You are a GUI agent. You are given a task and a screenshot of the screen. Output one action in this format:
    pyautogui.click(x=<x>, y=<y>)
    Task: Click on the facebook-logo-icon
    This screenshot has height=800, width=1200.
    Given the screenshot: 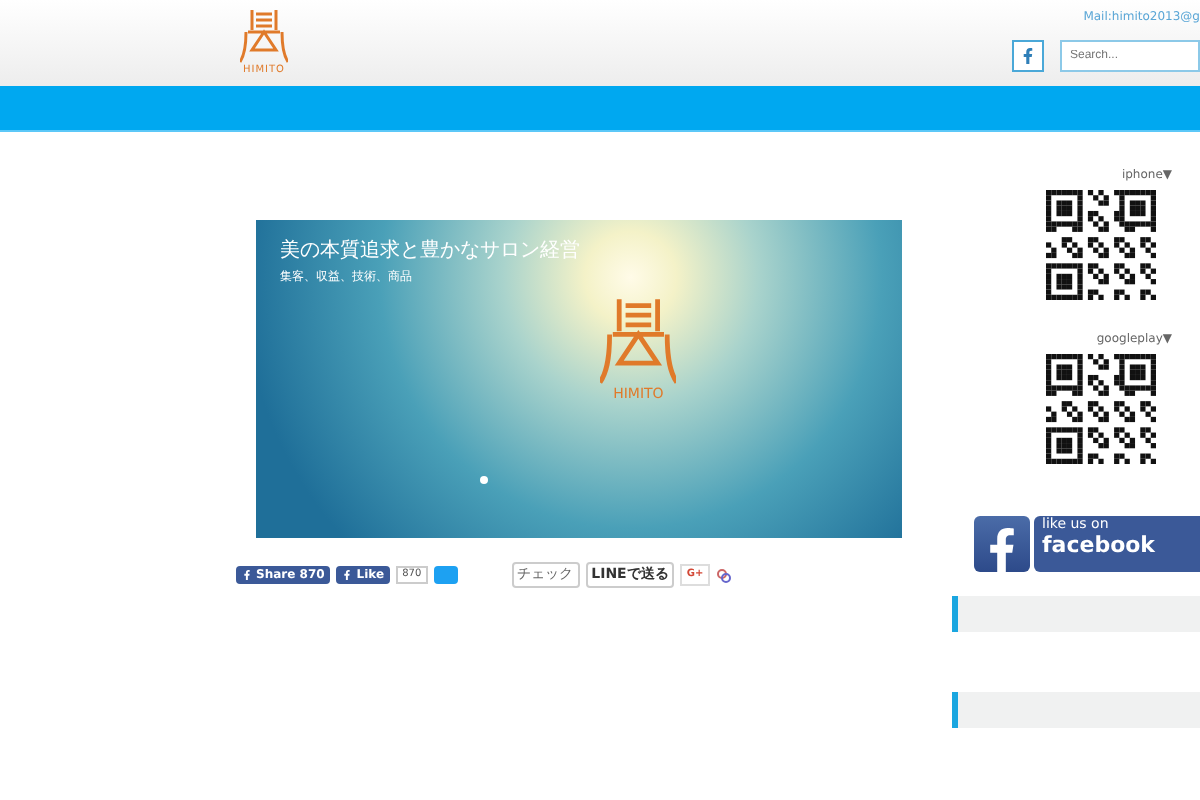 What is the action you would take?
    pyautogui.click(x=1002, y=544)
    